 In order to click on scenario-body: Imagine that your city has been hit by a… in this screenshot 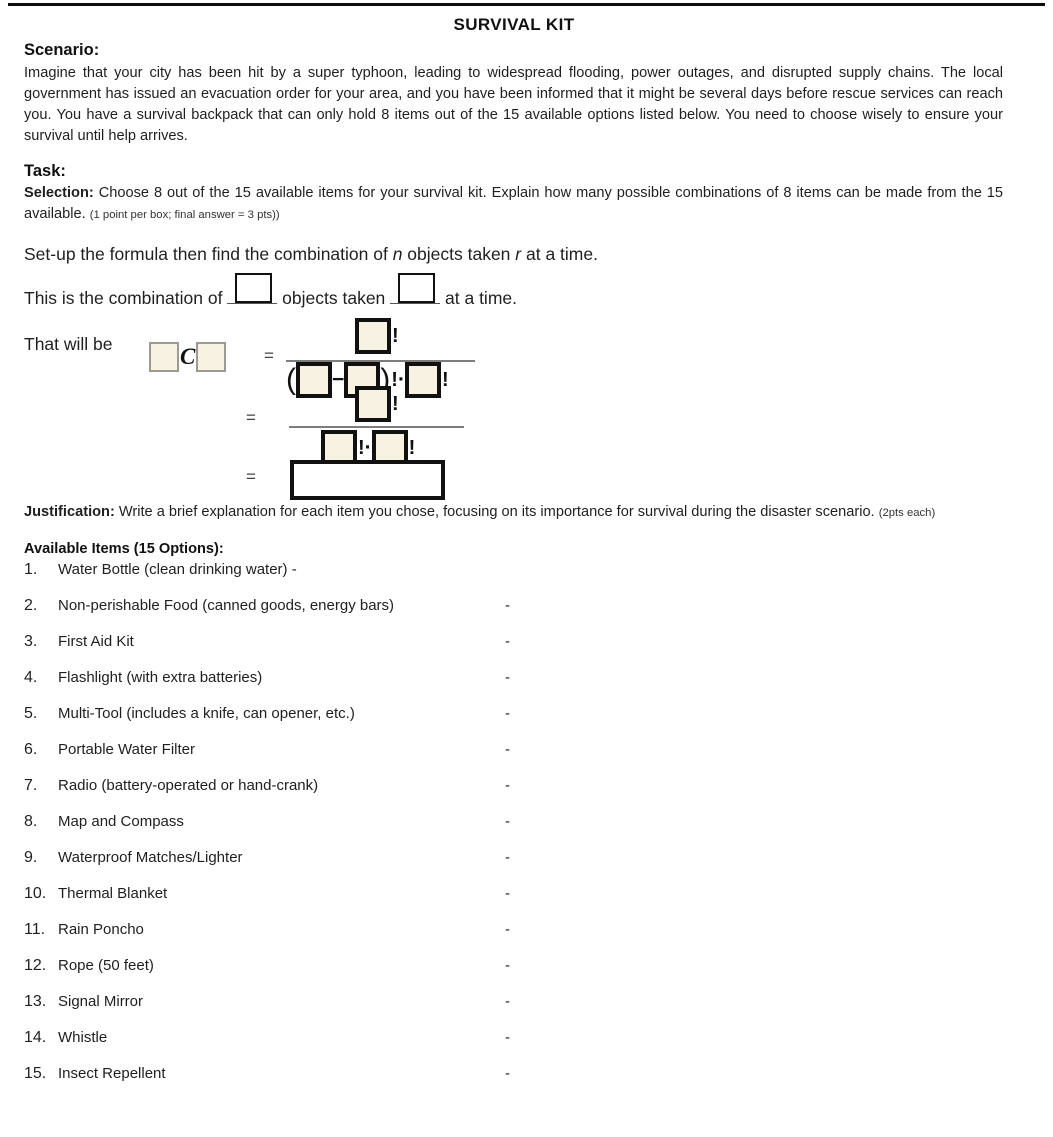, I will do `click(513, 104)`.